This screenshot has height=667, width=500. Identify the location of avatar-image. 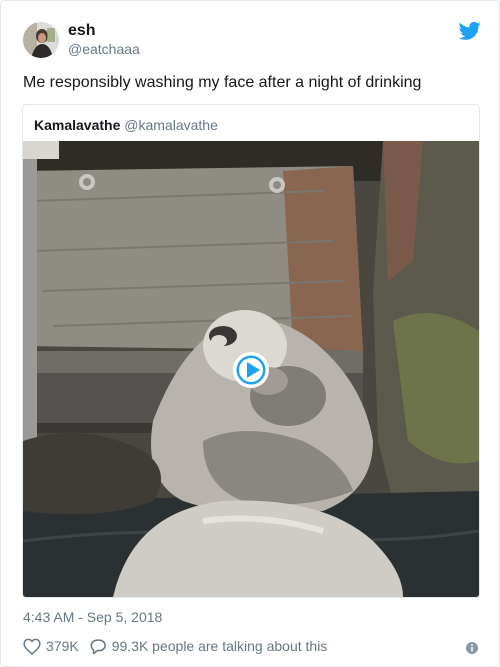
(41, 40).